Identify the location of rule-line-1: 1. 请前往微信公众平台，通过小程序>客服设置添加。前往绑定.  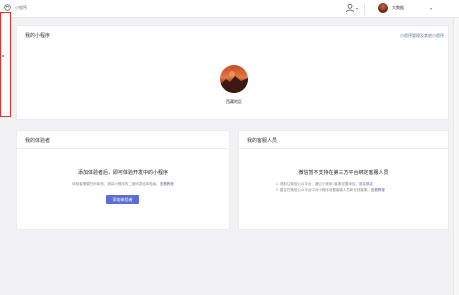
(324, 184).